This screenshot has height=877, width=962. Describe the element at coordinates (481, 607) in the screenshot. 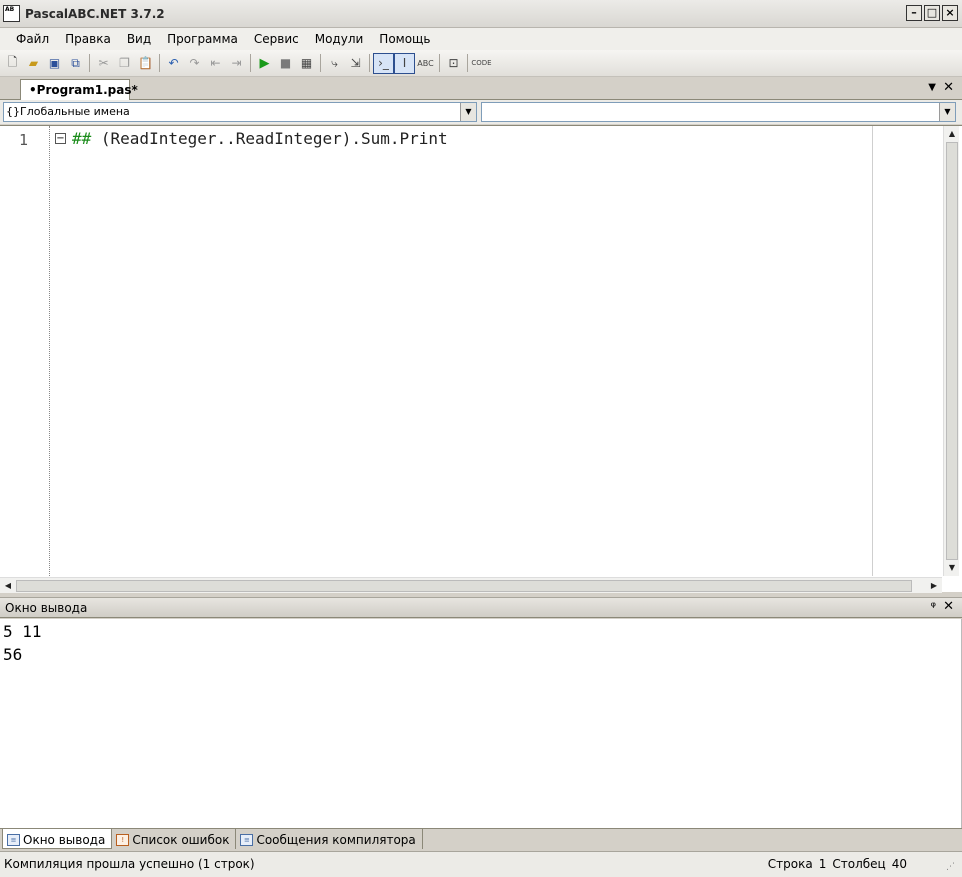

I see `output-panel-header: Окно вывода ᵠ ✕` at that location.